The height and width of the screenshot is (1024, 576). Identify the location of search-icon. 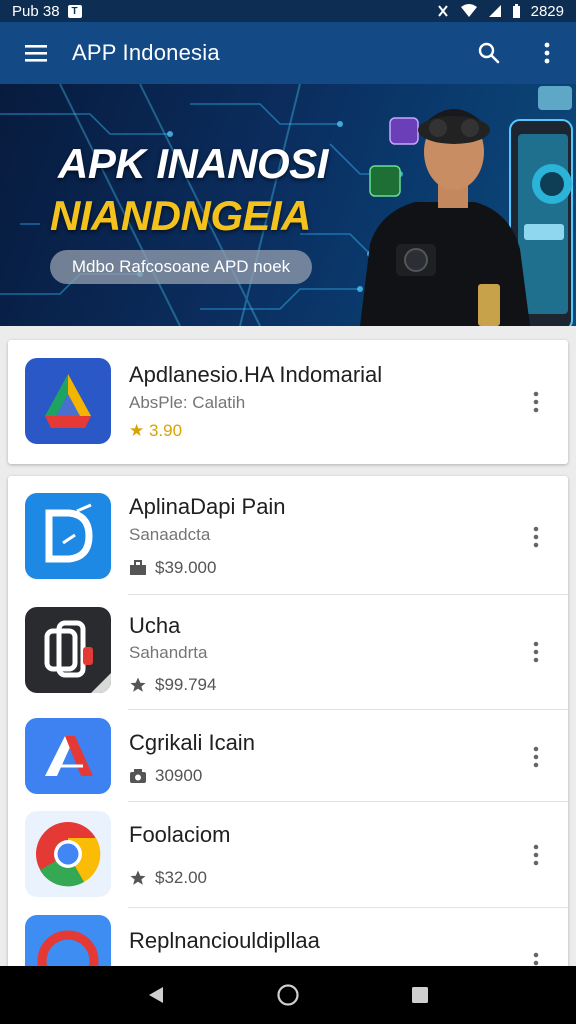
(489, 53).